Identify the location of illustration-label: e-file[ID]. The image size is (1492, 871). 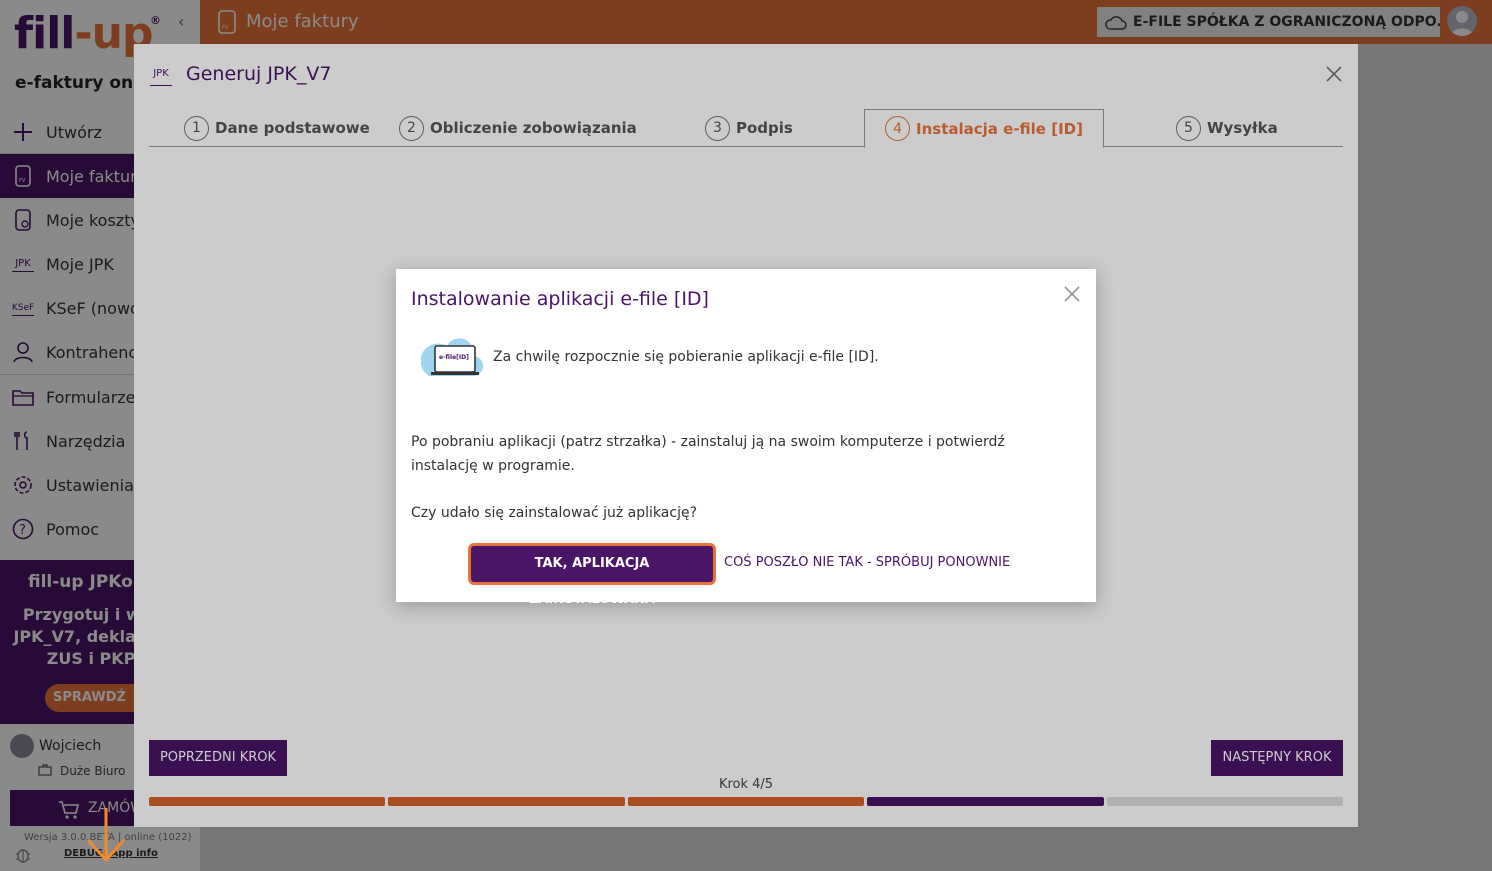
(454, 357).